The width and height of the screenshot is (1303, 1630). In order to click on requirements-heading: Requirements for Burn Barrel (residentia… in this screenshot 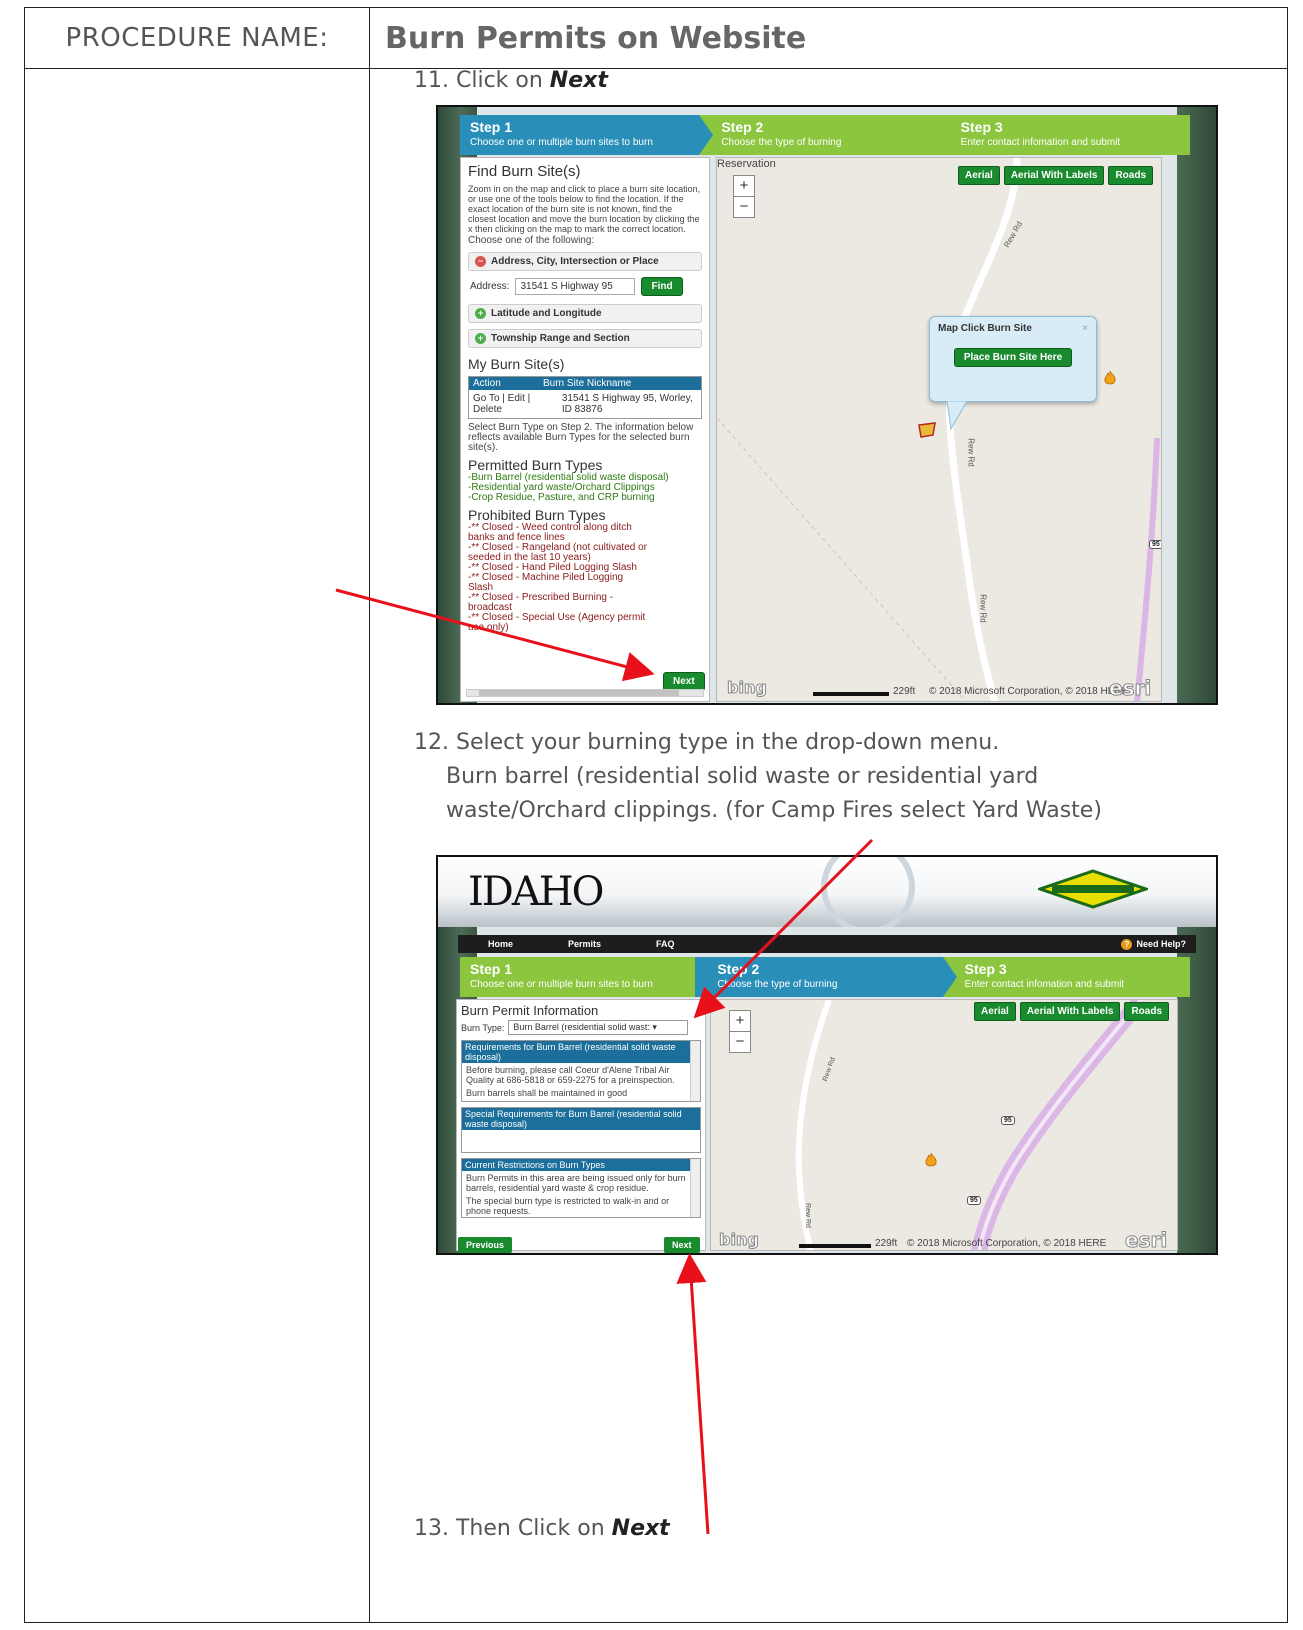, I will do `click(581, 1052)`.